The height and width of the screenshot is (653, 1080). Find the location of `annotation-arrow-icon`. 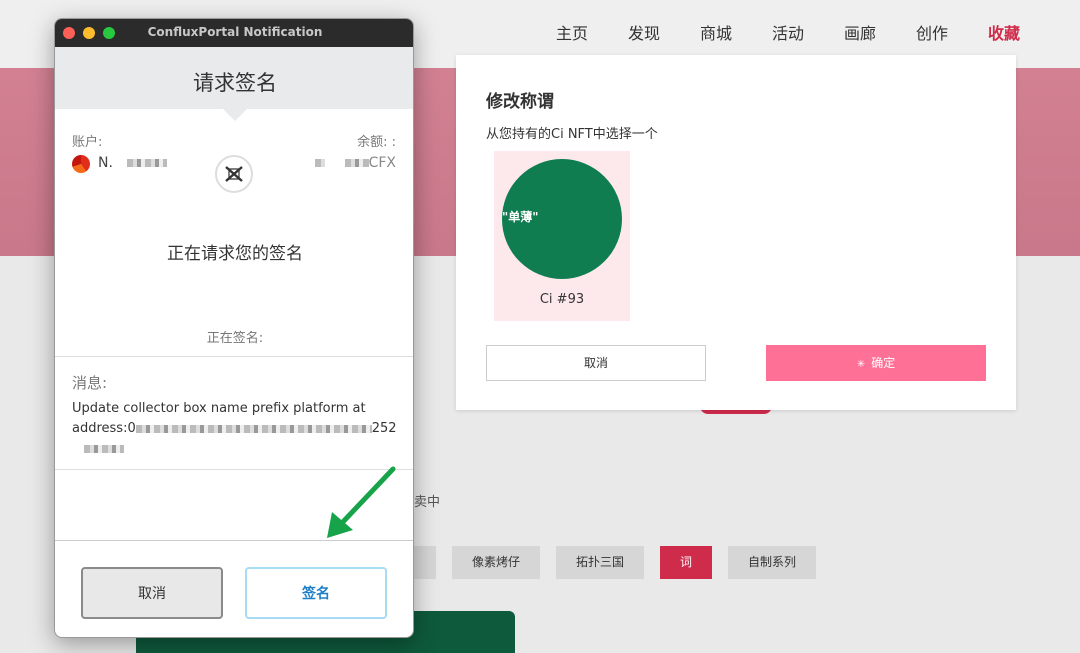

annotation-arrow-icon is located at coordinates (361, 502).